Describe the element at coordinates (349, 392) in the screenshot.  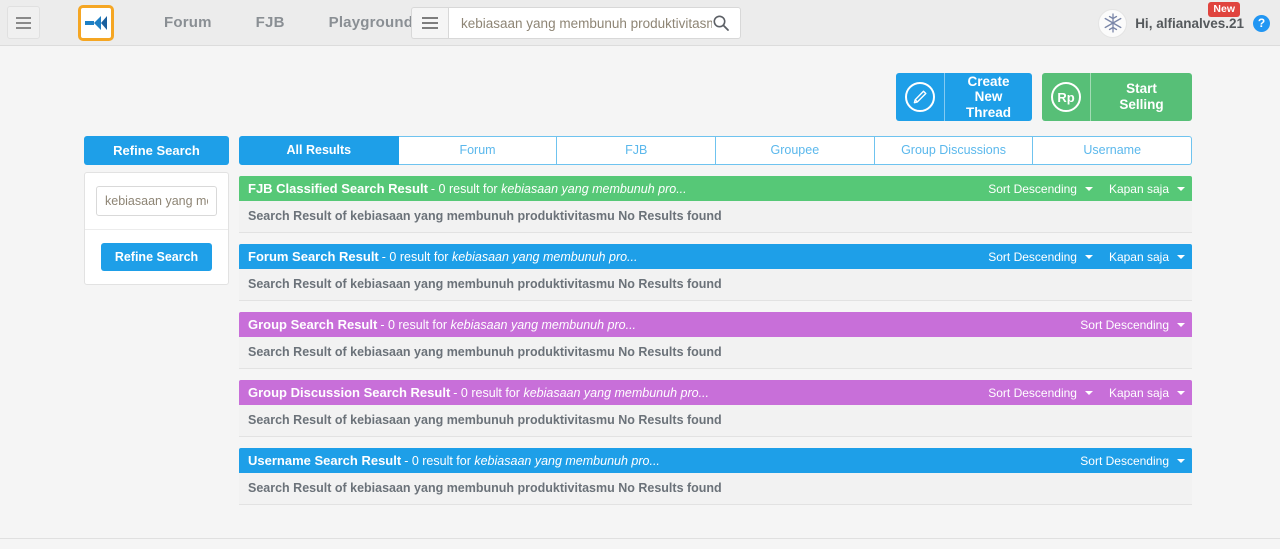
I see `result-block-title: Group Discussion Search Result` at that location.